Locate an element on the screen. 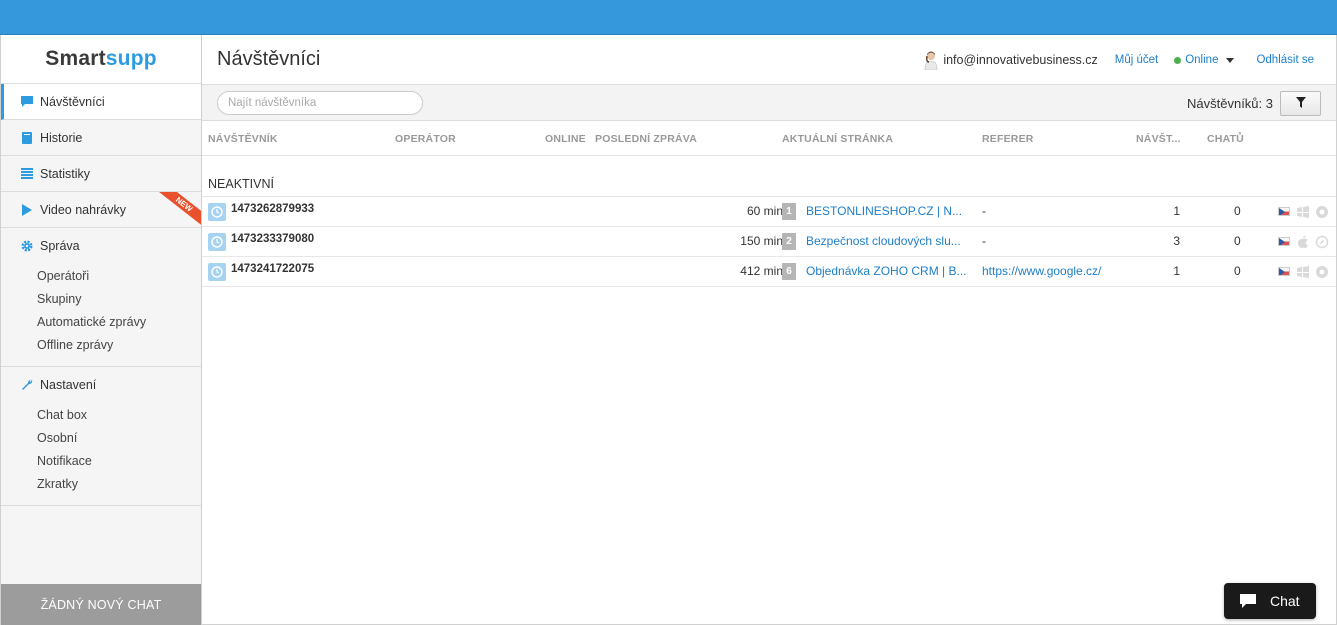 The height and width of the screenshot is (625, 1337). play-icon is located at coordinates (27, 209).